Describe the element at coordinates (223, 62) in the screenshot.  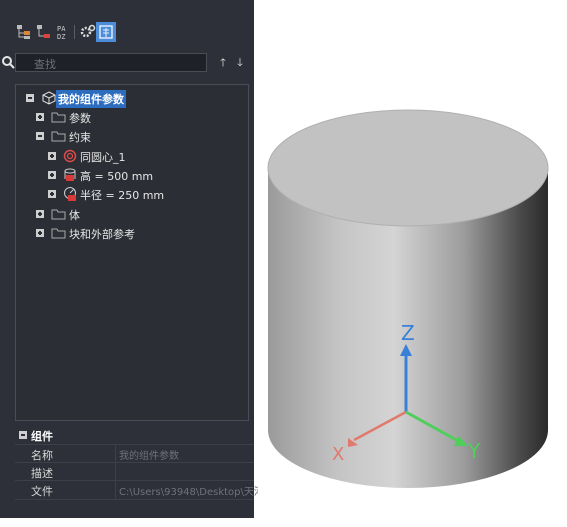
I see `move-up-button: 🡑` at that location.